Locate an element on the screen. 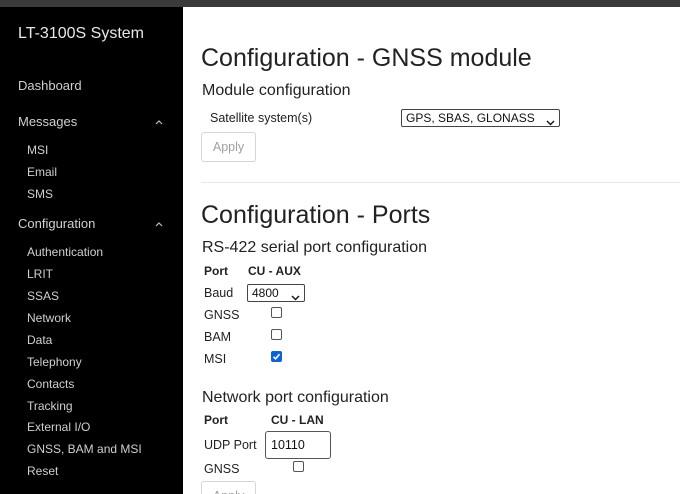  satellite-system-value: GPS, SBAS, GLONASS is located at coordinates (470, 118).